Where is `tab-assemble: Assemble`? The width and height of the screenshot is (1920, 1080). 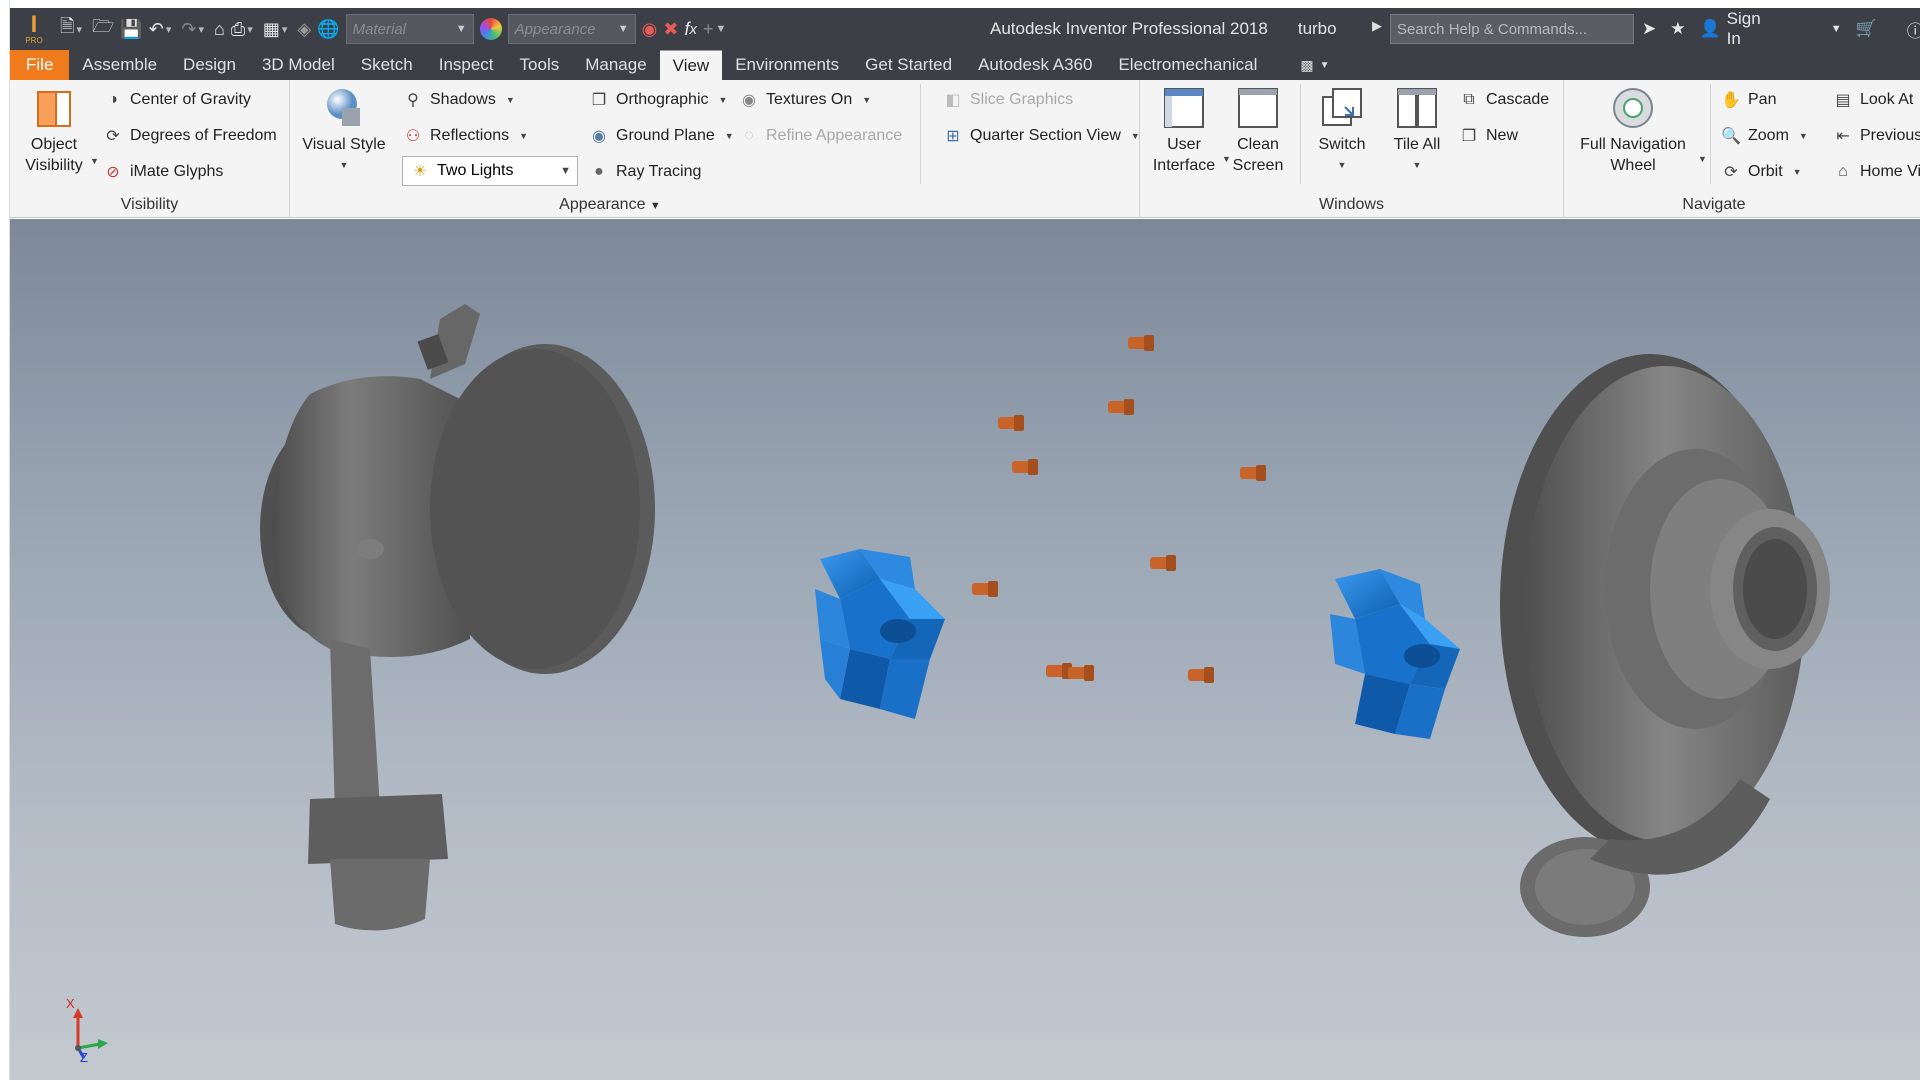 tab-assemble: Assemble is located at coordinates (119, 65).